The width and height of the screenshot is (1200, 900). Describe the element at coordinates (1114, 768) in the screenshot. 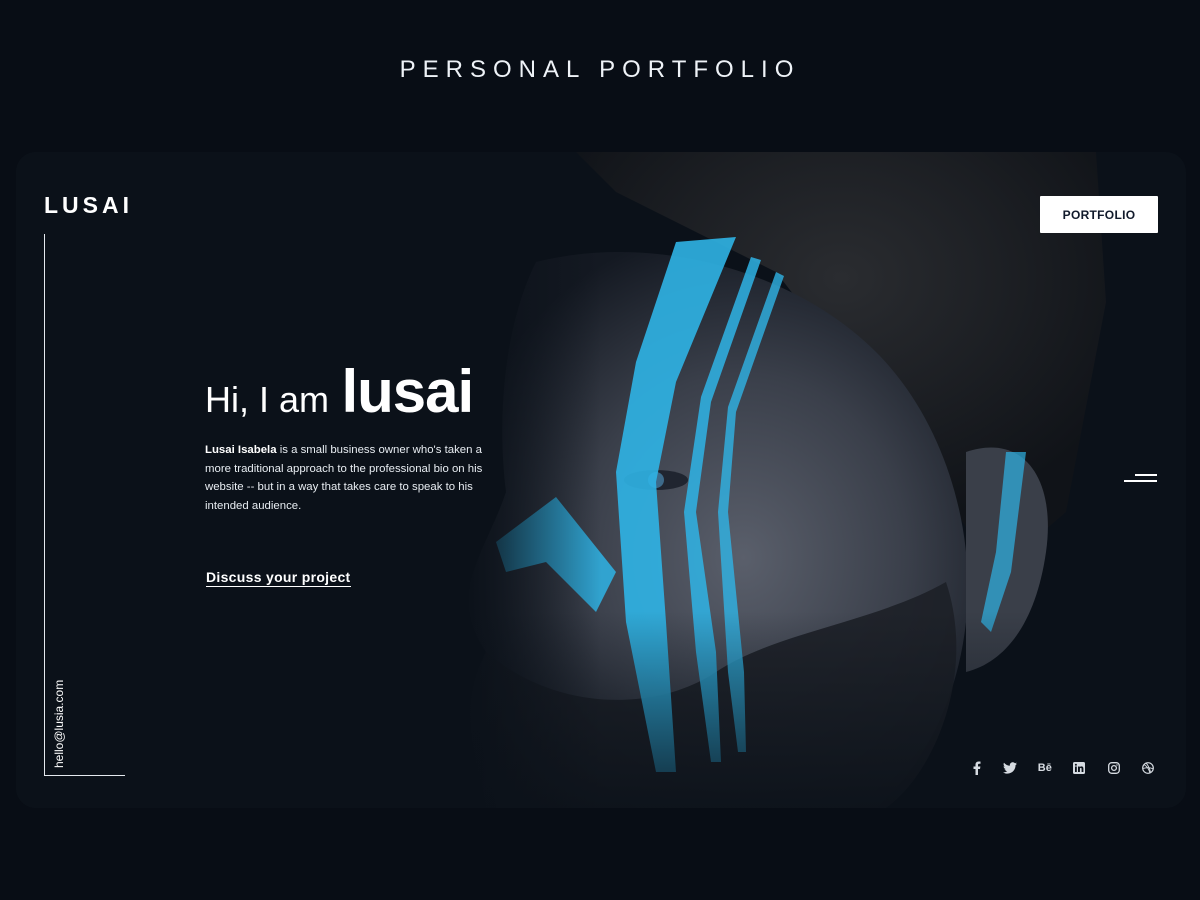

I see `instagram-icon` at that location.